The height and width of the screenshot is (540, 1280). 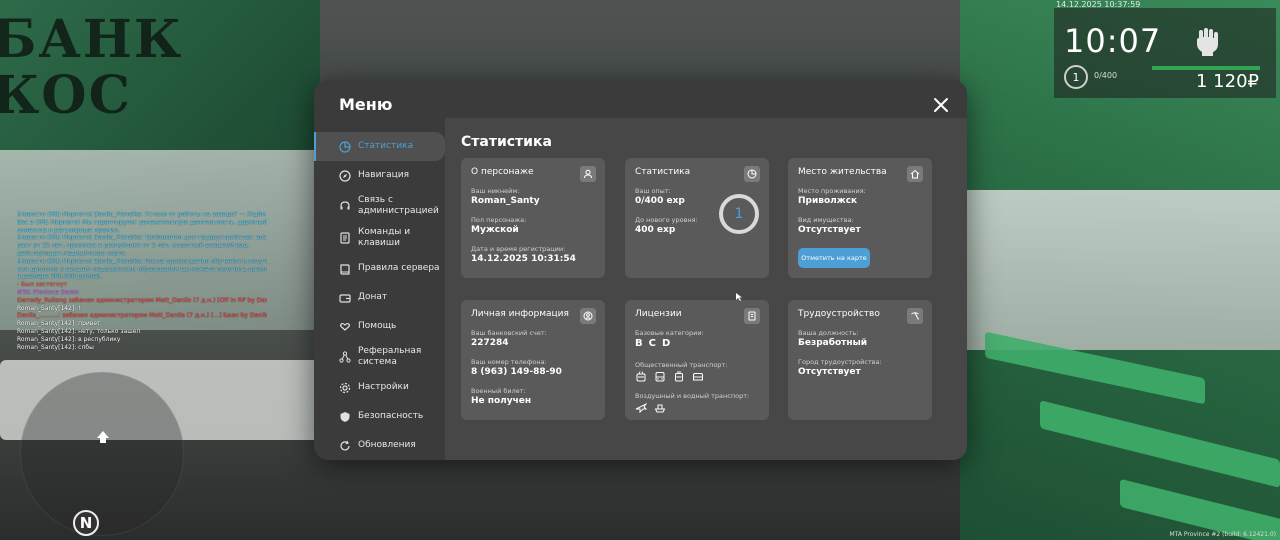 I want to click on game-wall-right-stripe, so click(x=1120, y=270).